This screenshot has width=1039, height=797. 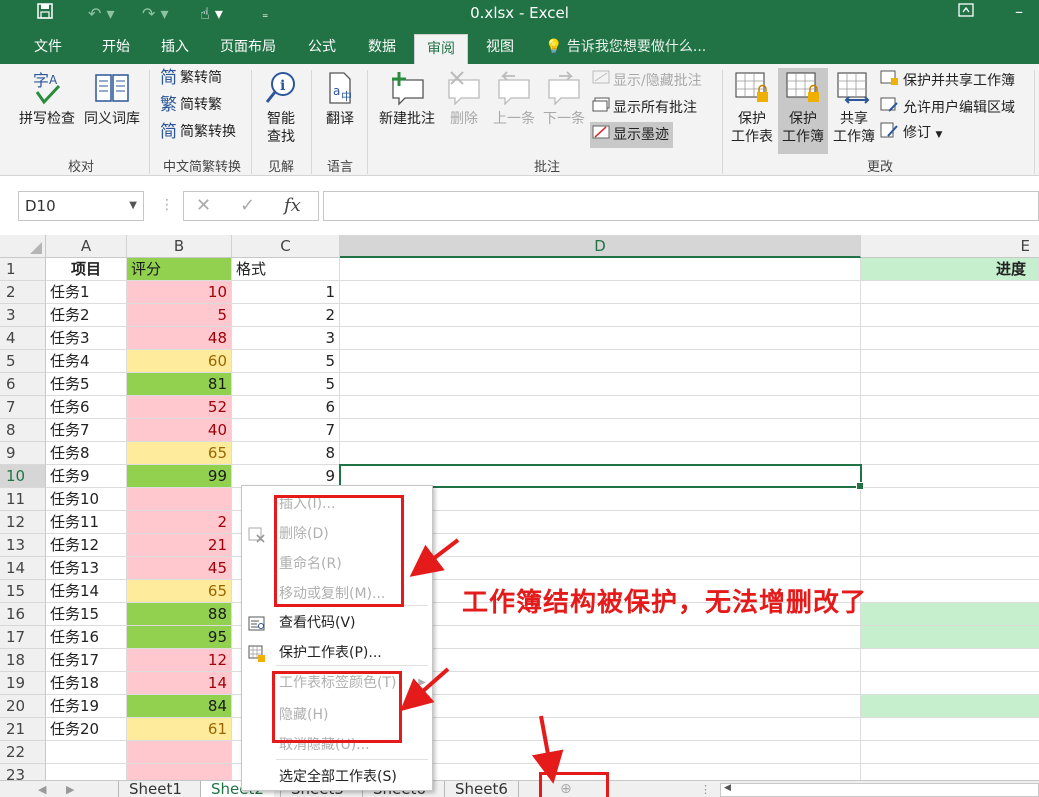 I want to click on minimize-icon: –, so click(x=1019, y=11).